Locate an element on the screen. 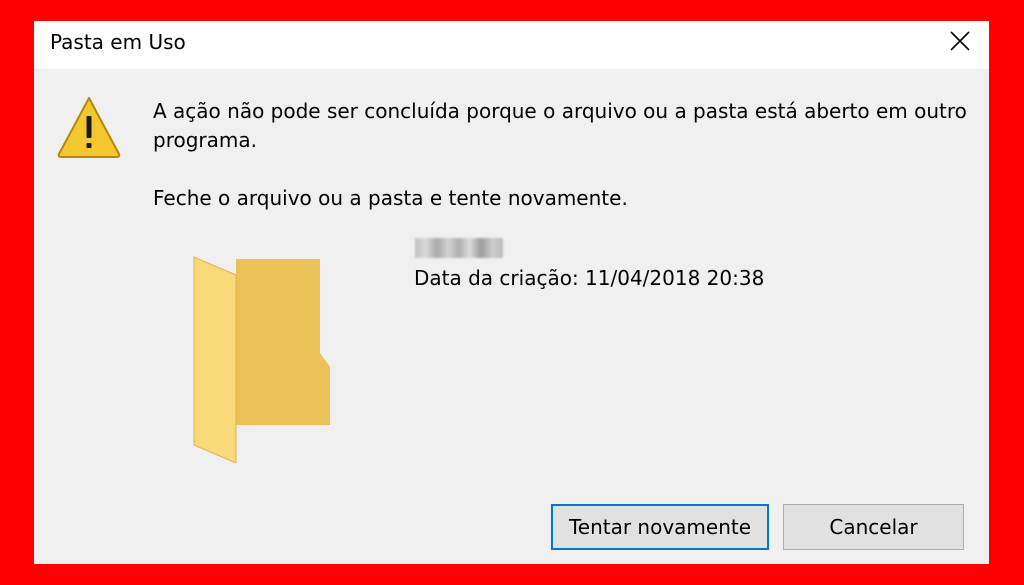 The image size is (1024, 585). close-button is located at coordinates (960, 41).